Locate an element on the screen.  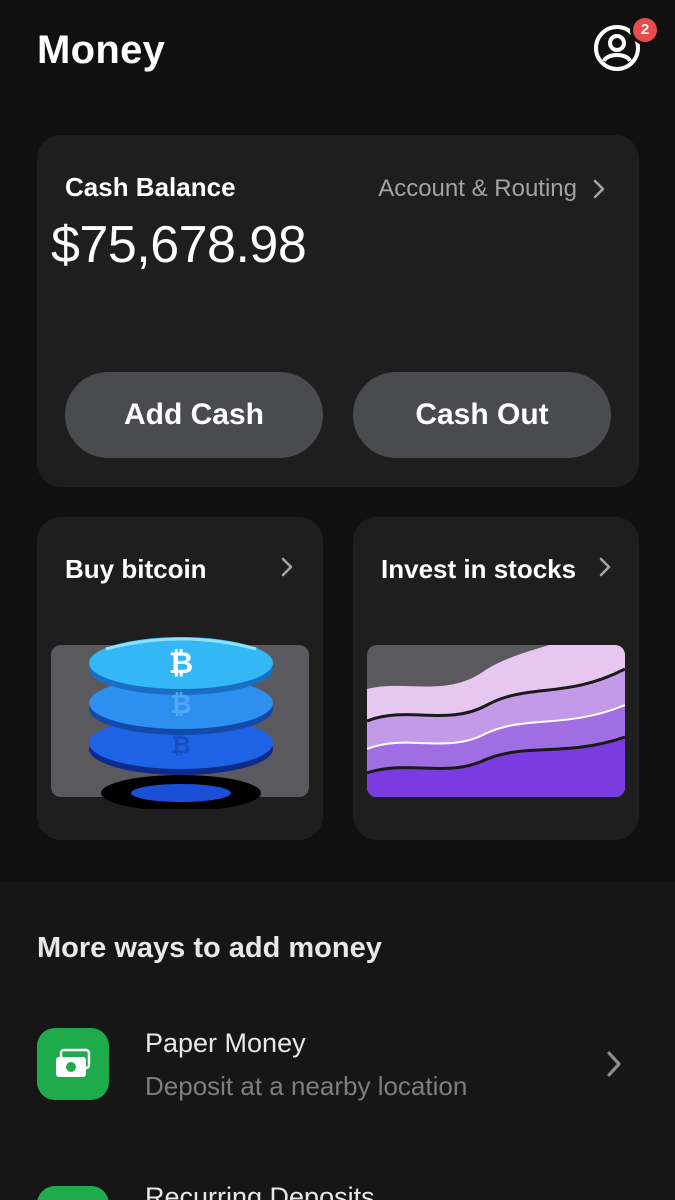
recurring-icon is located at coordinates (73, 1193).